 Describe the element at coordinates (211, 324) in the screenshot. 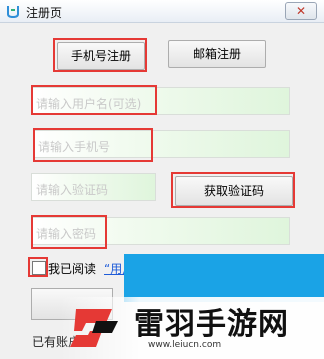

I see `watermark-title: 雷羽手游网` at that location.